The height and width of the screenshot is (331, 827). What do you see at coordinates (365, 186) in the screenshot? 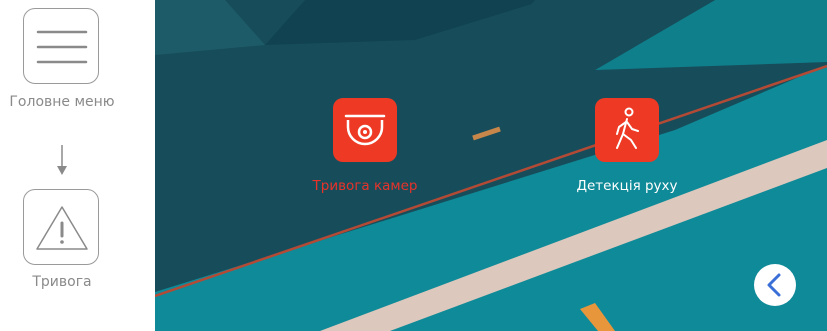
I see `camera-alarm-label: Тривога камер` at bounding box center [365, 186].